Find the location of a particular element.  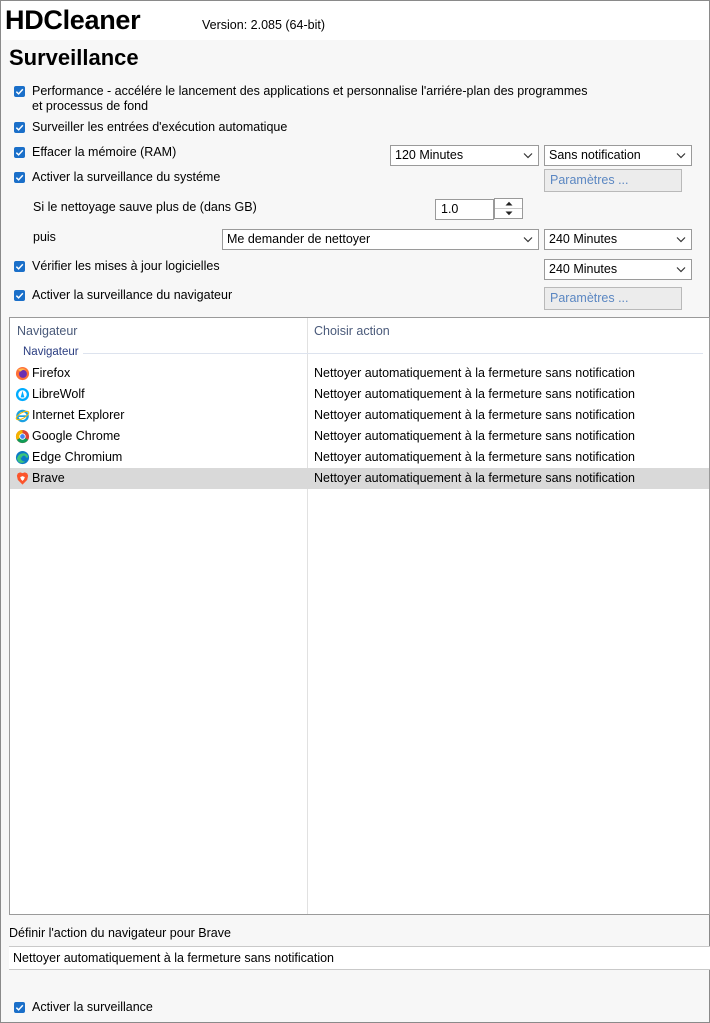

ram-label: Effacer la mémoire (RAM) is located at coordinates (104, 152).